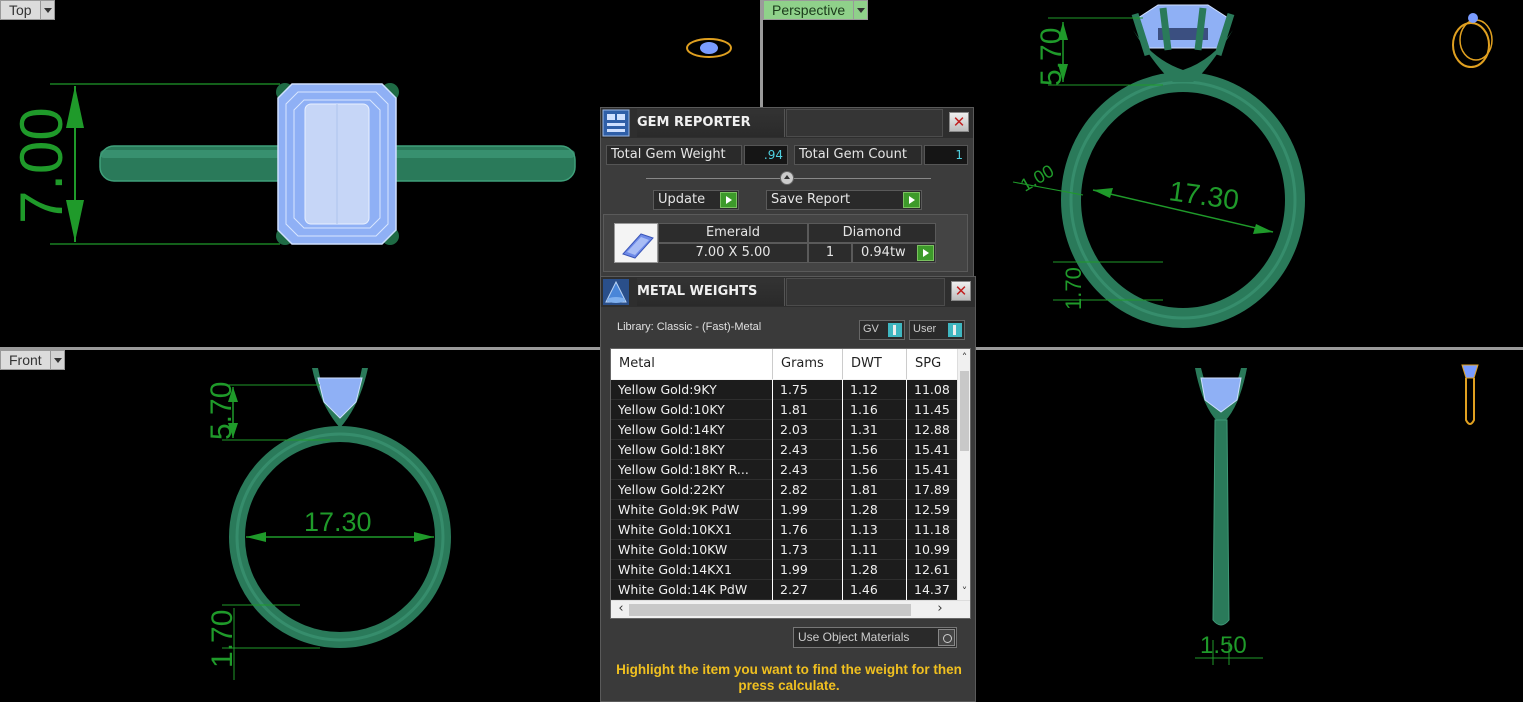 This screenshot has height=702, width=1523. I want to click on use-object-materials-toggle: Use Object Materials, so click(875, 637).